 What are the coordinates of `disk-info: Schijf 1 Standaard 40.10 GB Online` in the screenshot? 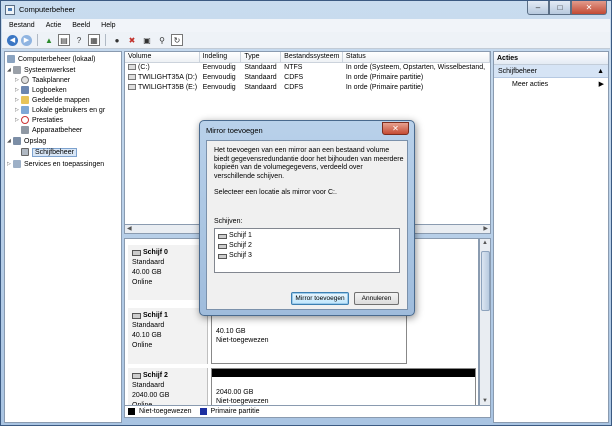 It's located at (168, 336).